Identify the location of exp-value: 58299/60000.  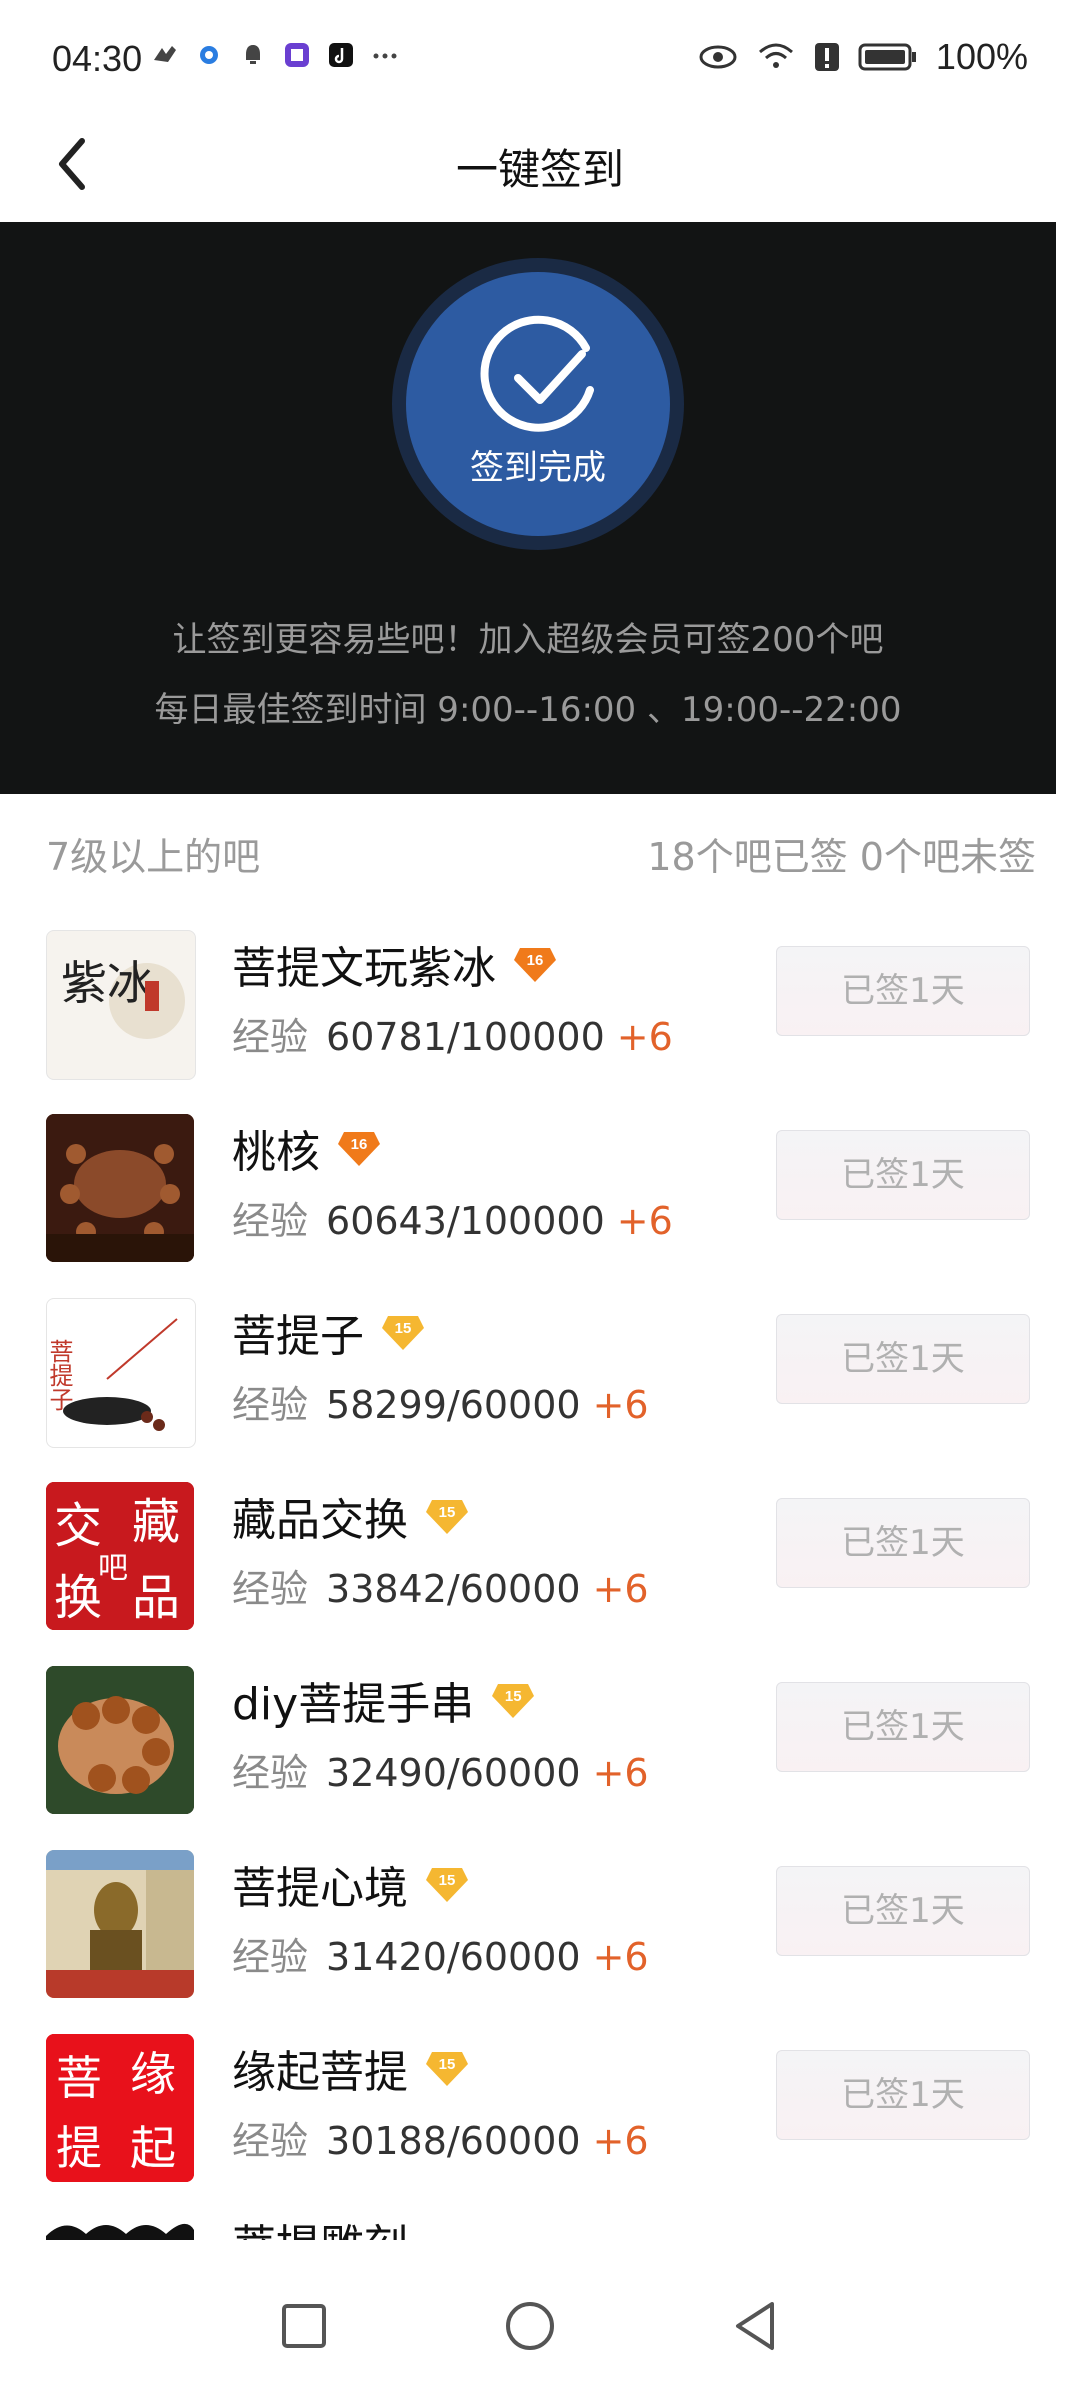
(453, 1405).